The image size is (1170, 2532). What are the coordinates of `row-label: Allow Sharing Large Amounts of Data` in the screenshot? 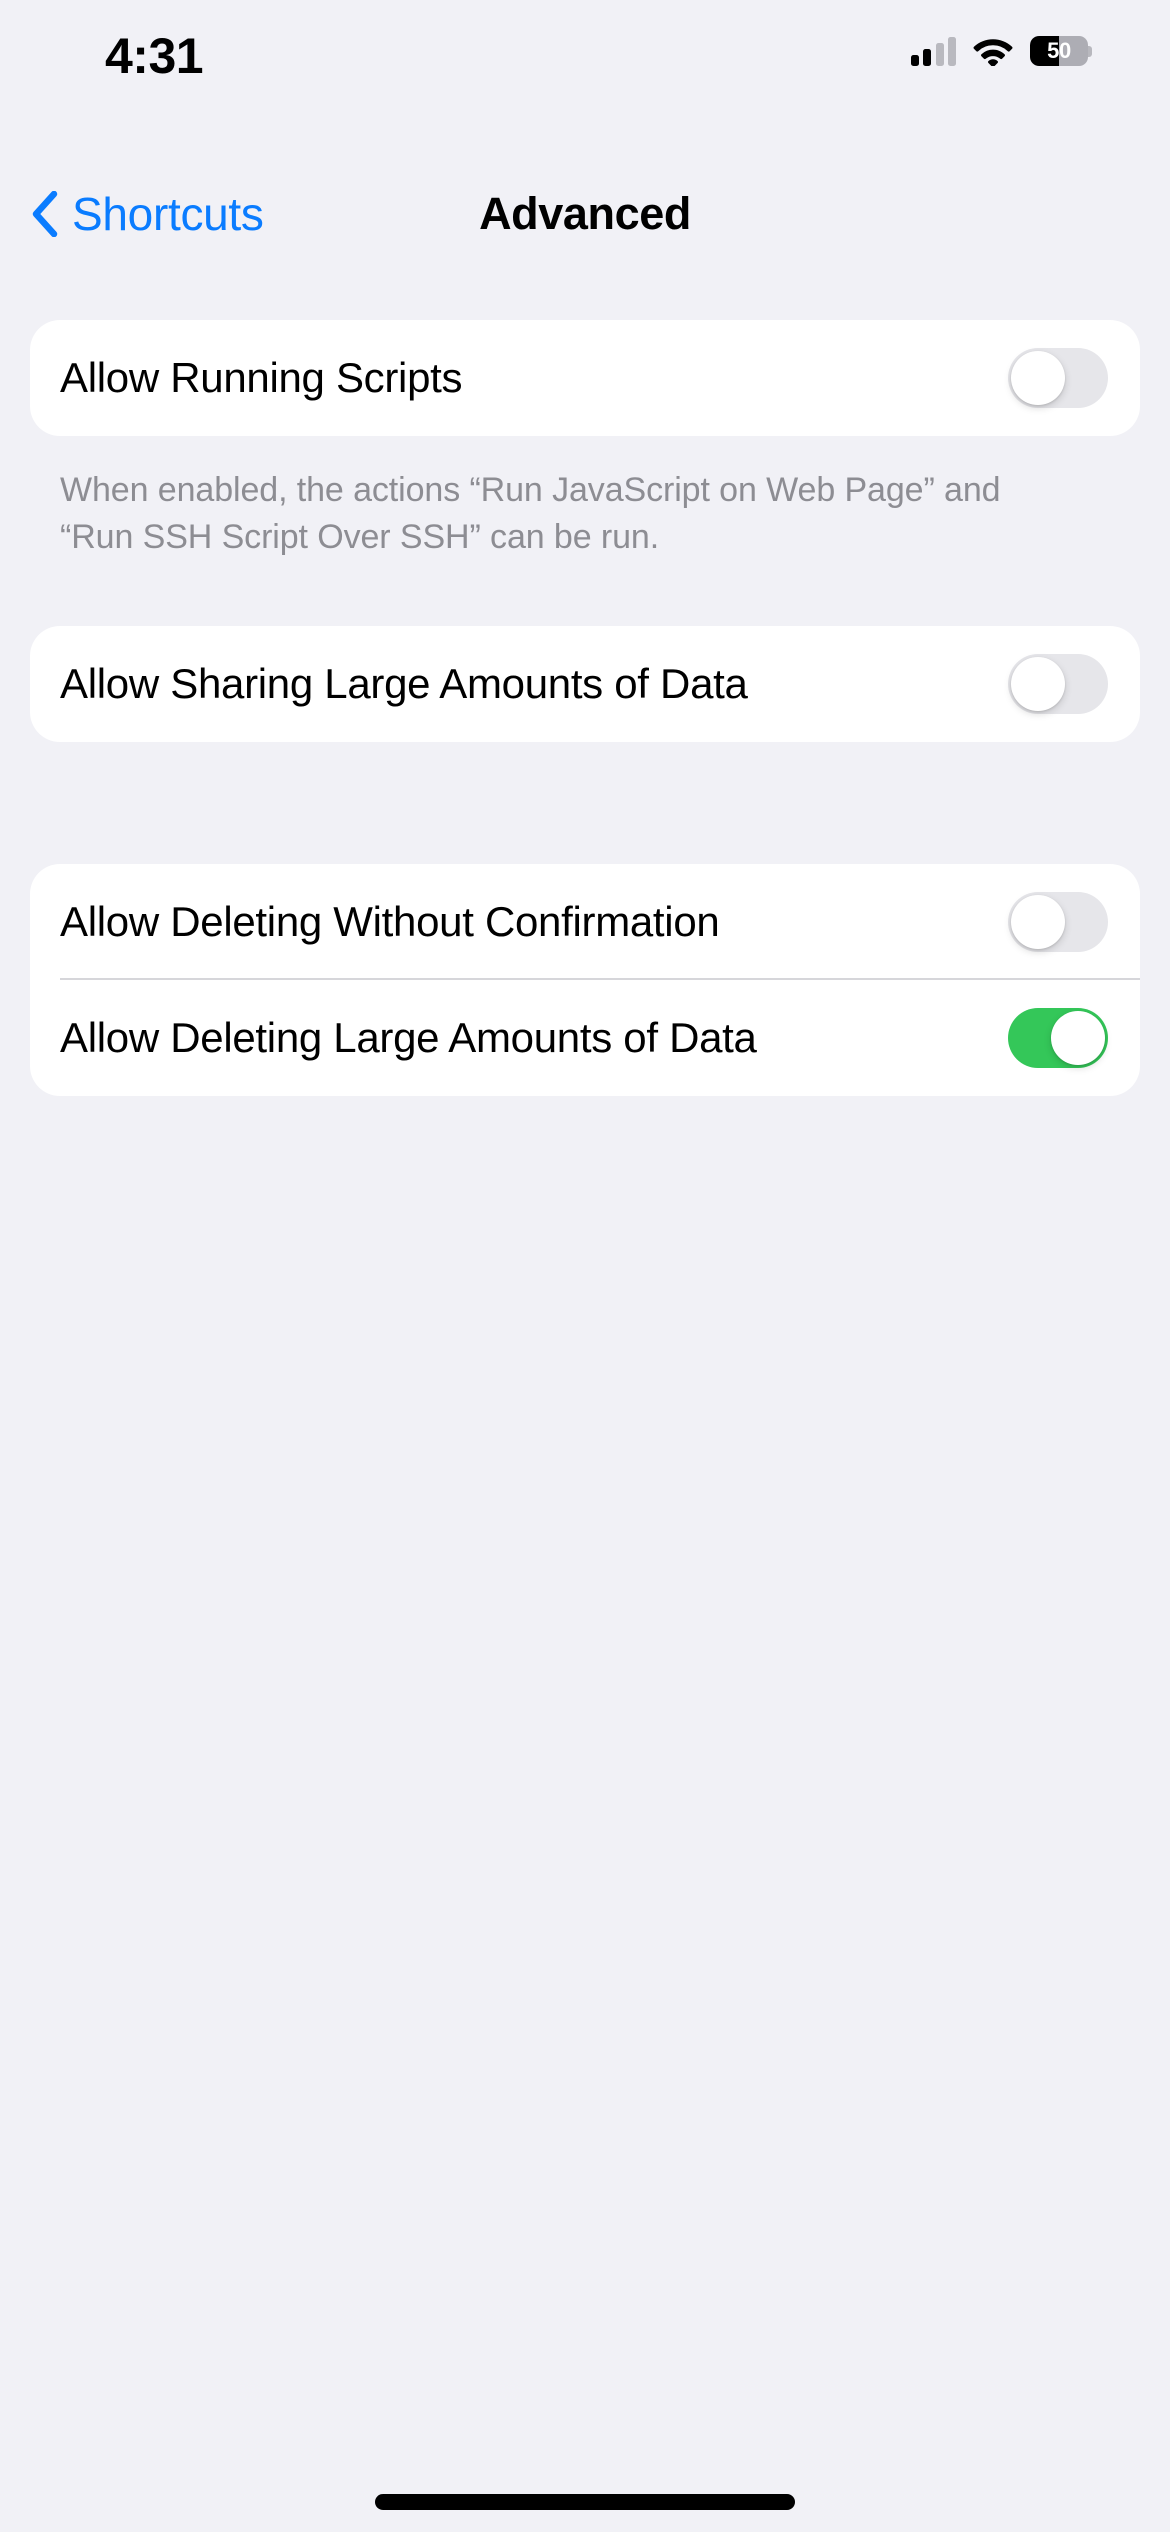 It's located at (404, 683).